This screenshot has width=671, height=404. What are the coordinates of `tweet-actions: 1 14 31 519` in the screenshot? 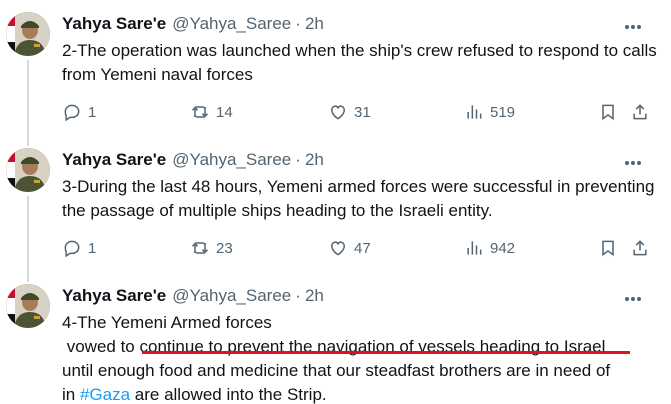 It's located at (359, 112).